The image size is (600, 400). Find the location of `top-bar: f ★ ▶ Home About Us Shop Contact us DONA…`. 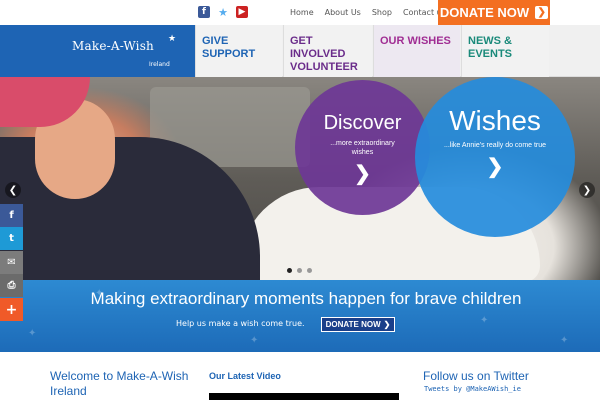

top-bar: f ★ ▶ Home About Us Shop Contact us DONA… is located at coordinates (300, 12).